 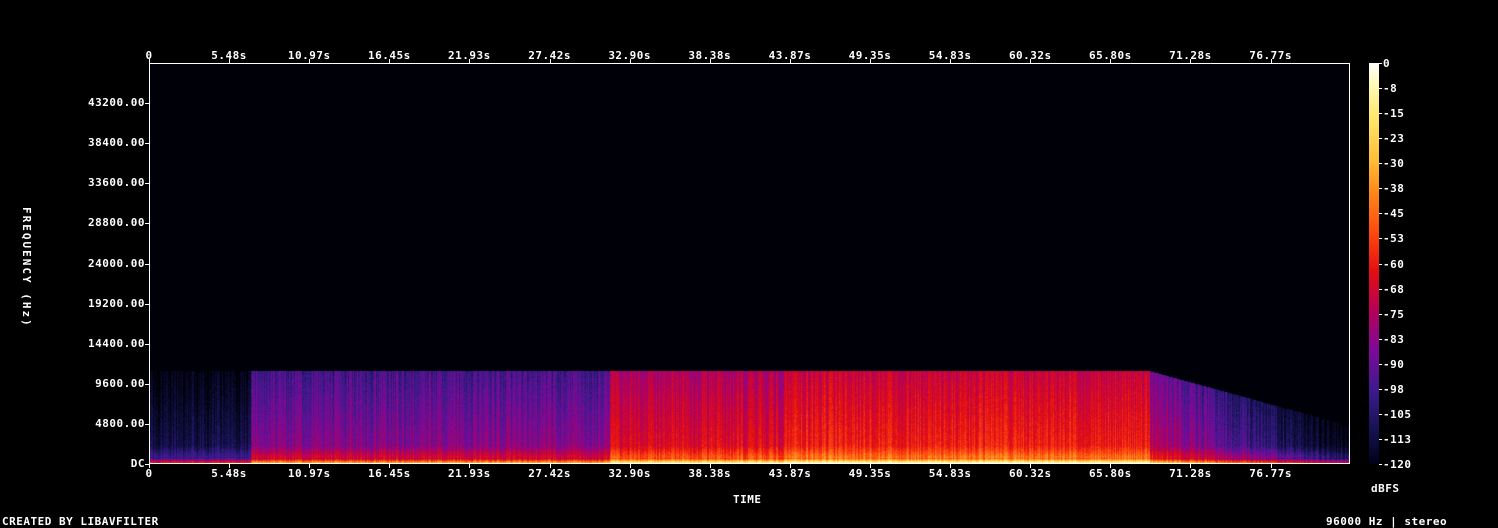 I want to click on x-tick-label-bottom: 21.93s, so click(x=469, y=473).